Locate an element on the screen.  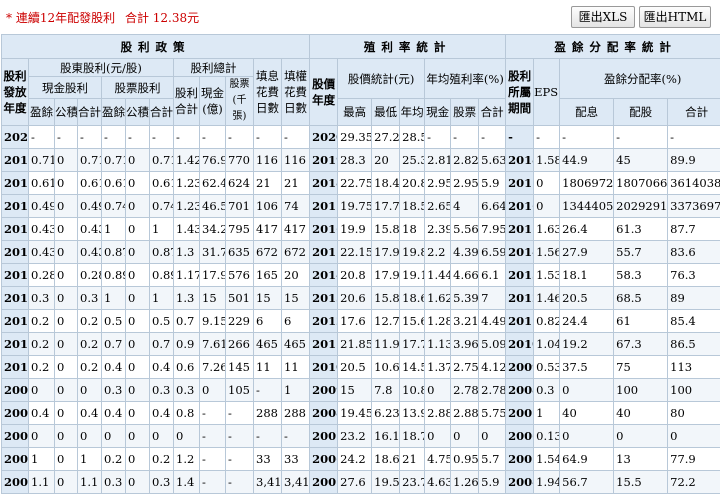
year-cell: 2007 is located at coordinates (520, 413).